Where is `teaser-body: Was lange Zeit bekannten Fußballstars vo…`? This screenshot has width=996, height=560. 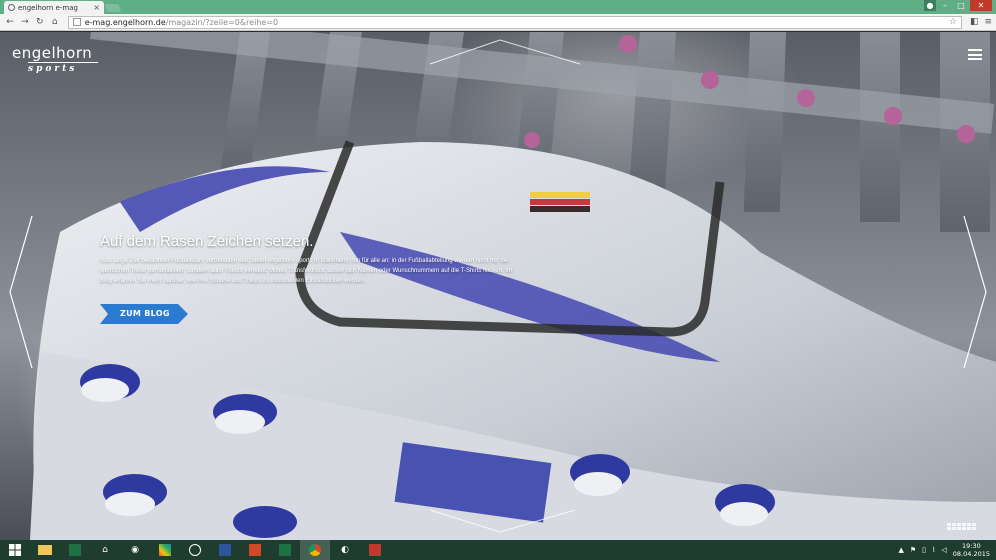
teaser-body: Was lange Zeit bekannten Fußballstars vo… is located at coordinates (306, 271).